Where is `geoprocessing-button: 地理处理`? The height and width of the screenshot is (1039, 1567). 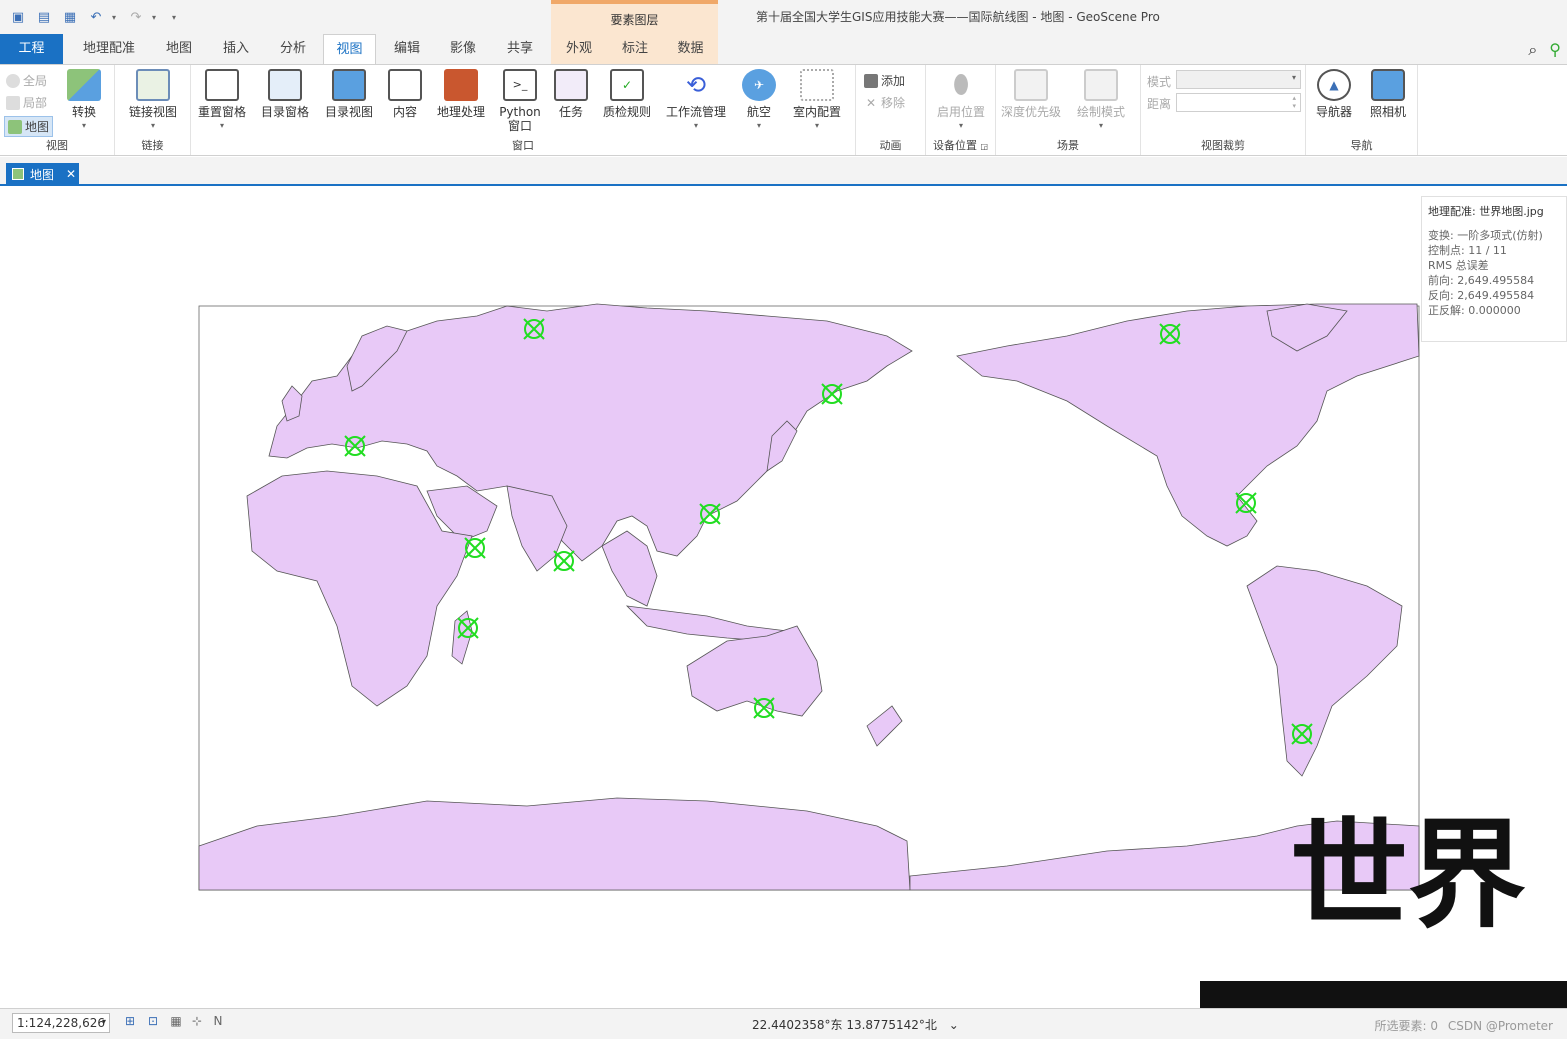
geoprocessing-button: 地理处理 is located at coordinates (461, 94).